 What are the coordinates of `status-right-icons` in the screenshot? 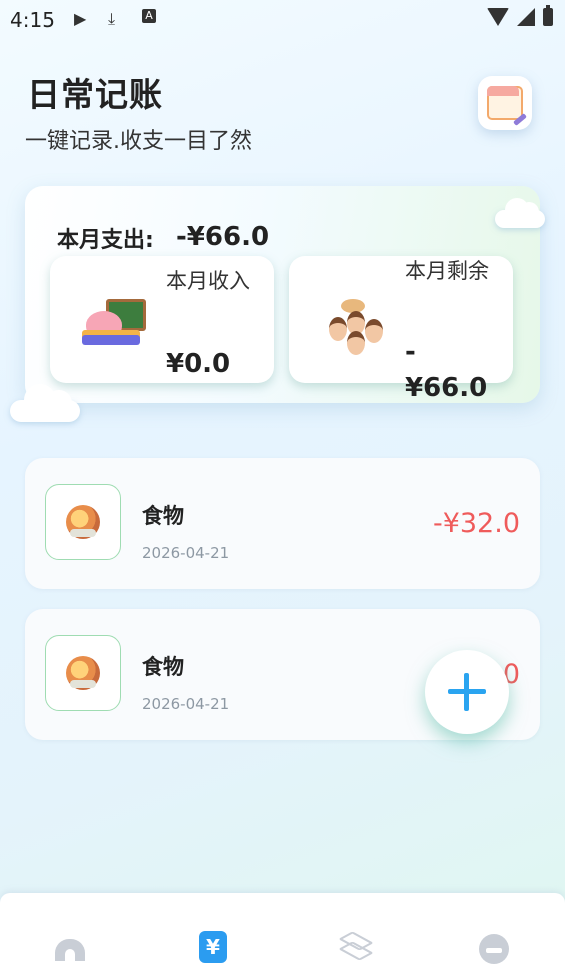 It's located at (520, 15).